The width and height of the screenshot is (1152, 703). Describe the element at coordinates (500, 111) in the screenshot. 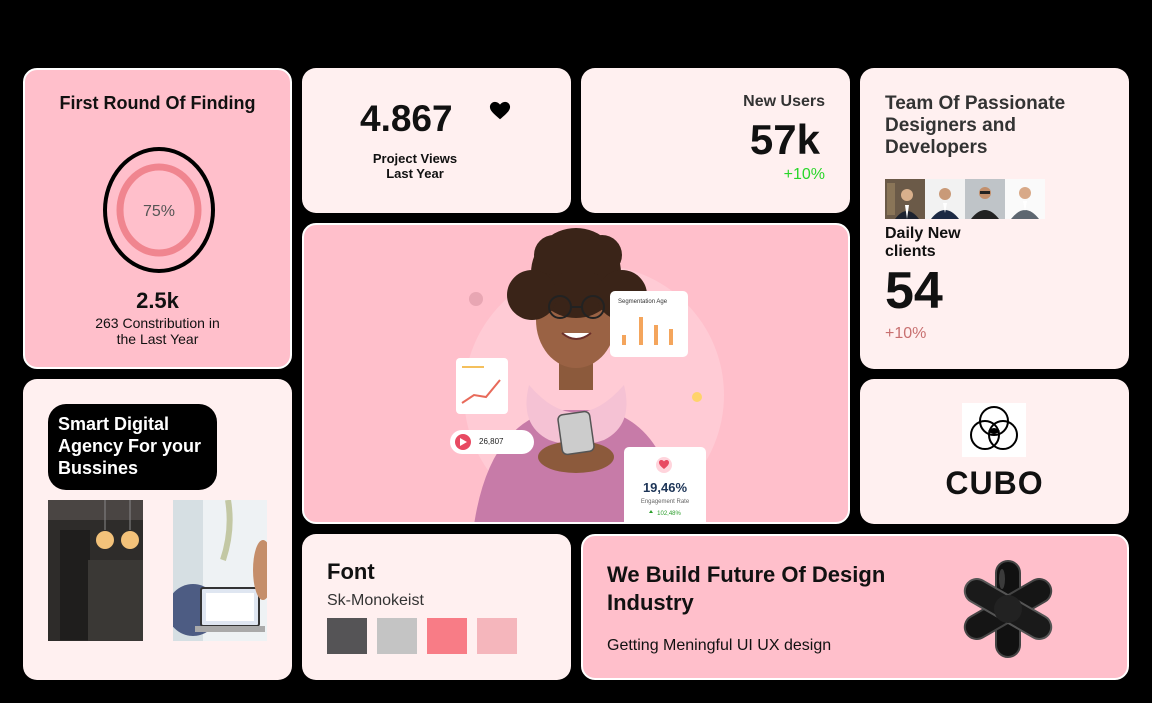

I see `heart-icon` at that location.